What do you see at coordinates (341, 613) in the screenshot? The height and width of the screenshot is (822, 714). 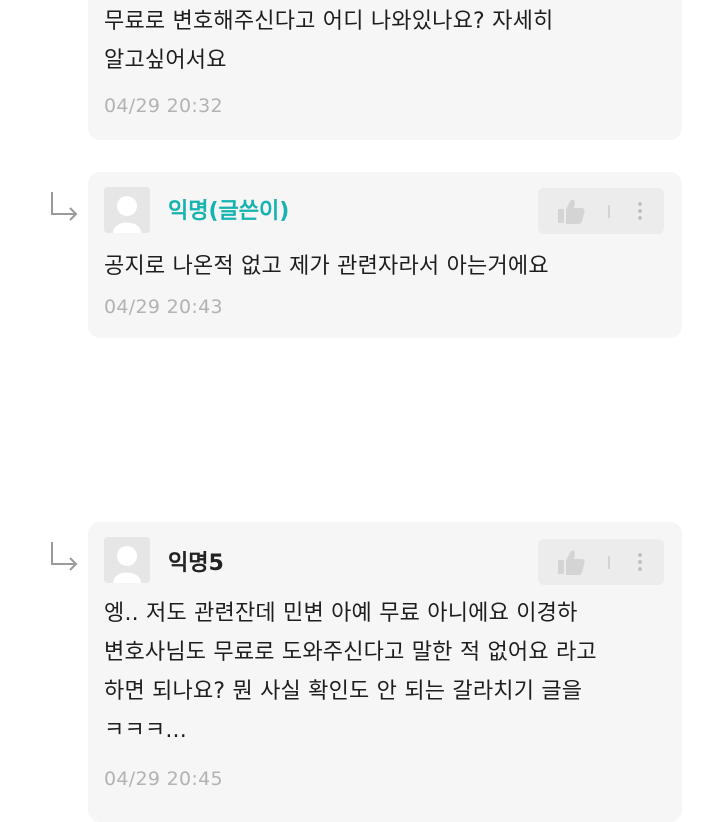 I see `comment-text-line: 엥.. 저도 관련잔데 민변 아예 무료 아니에요 이경하` at bounding box center [341, 613].